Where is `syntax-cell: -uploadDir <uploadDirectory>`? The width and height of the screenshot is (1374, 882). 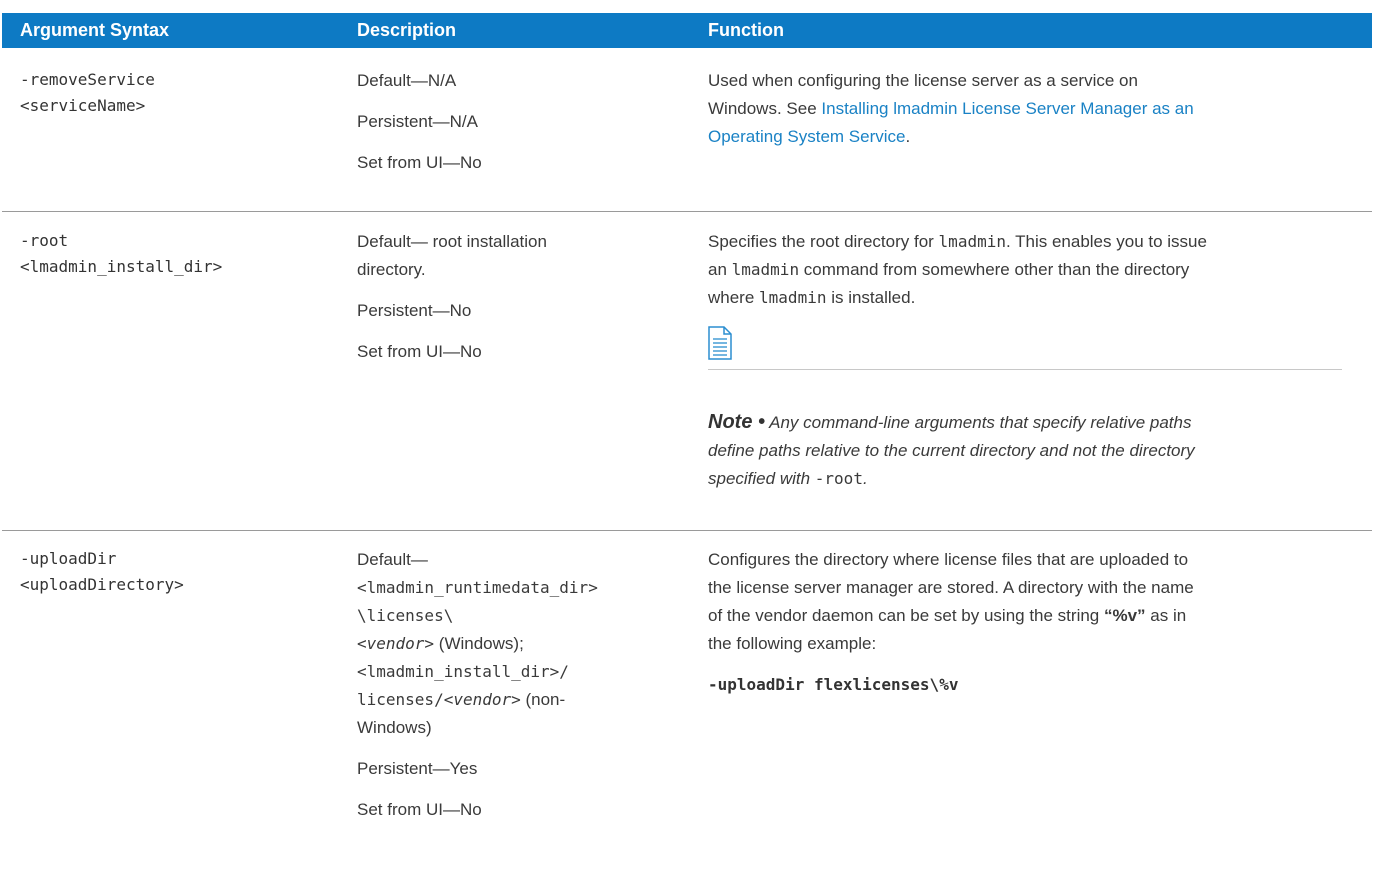
syntax-cell: -uploadDir <uploadDirectory> is located at coordinates (180, 572).